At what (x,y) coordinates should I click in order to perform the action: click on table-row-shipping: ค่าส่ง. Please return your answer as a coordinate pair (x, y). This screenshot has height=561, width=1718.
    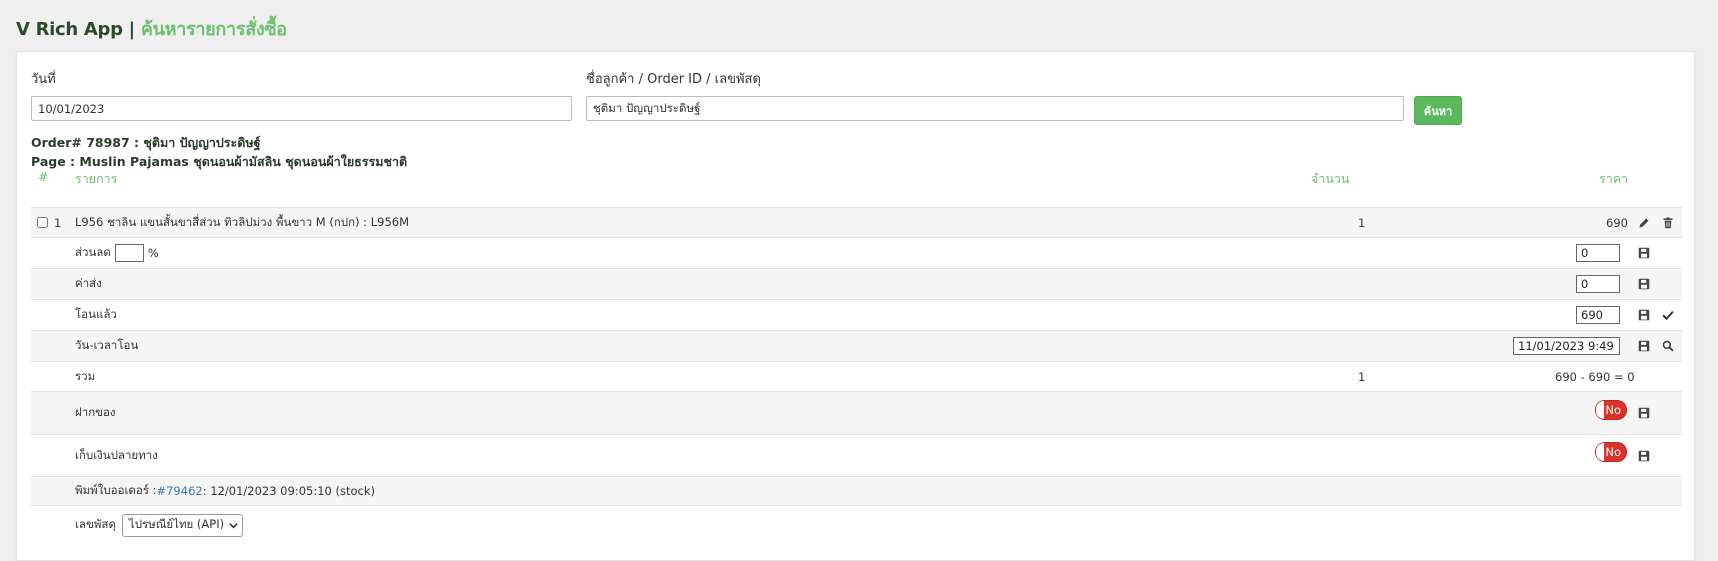
    Looking at the image, I should click on (856, 283).